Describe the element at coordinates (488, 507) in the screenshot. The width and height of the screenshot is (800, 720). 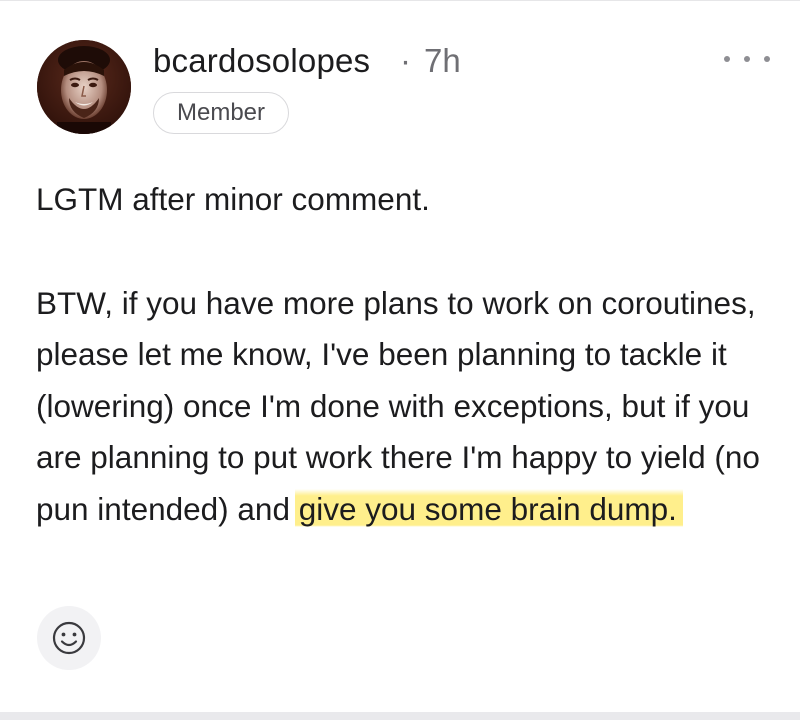
I see `highlighted-text: give you some brain dump.` at that location.